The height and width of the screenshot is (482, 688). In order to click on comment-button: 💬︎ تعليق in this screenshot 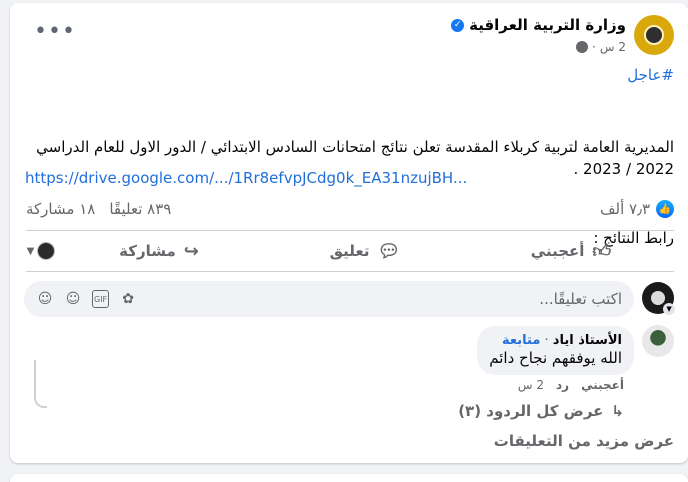, I will do `click(365, 251)`.